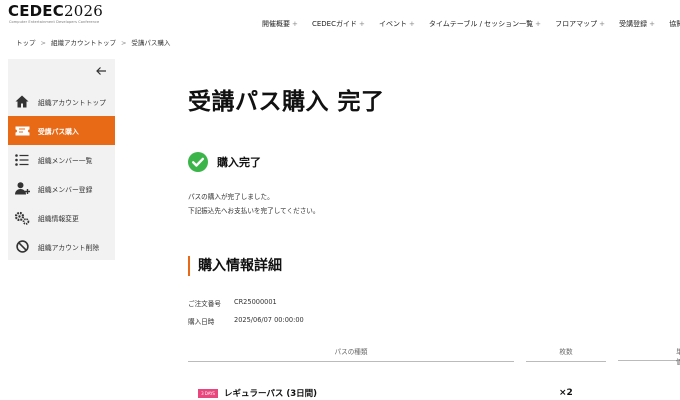 The image size is (680, 400). Describe the element at coordinates (208, 393) in the screenshot. I see `days-badge: 3 DAYS` at that location.